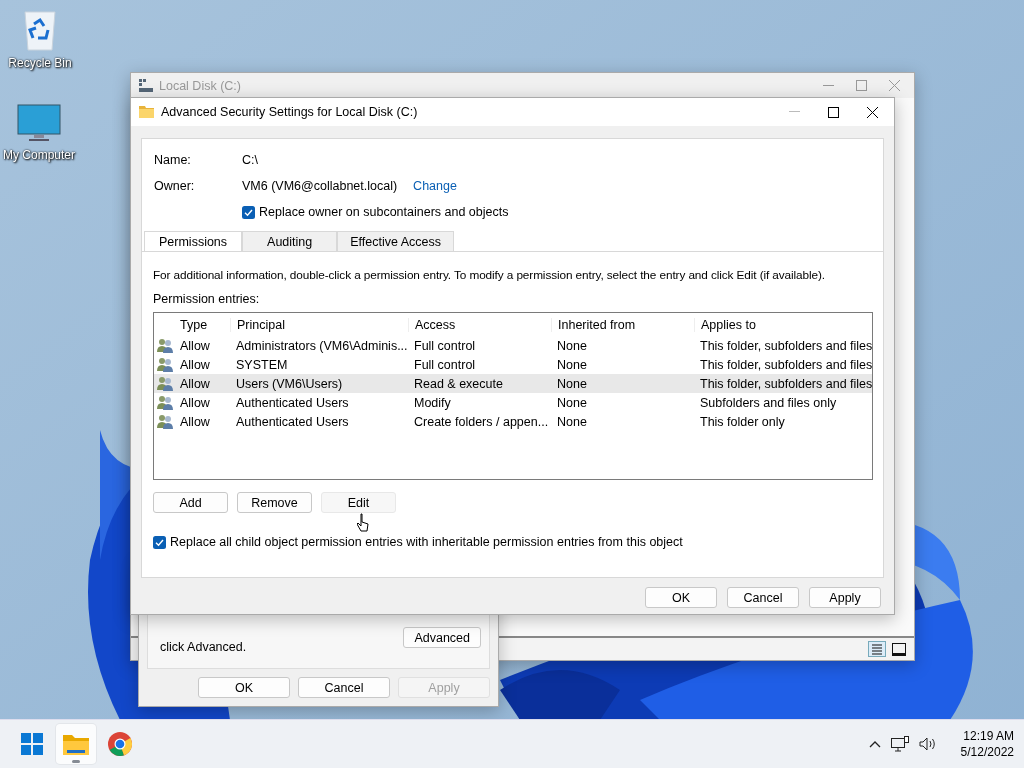 Image resolution: width=1024 pixels, height=768 pixels. What do you see at coordinates (899, 744) in the screenshot?
I see `network-icon` at bounding box center [899, 744].